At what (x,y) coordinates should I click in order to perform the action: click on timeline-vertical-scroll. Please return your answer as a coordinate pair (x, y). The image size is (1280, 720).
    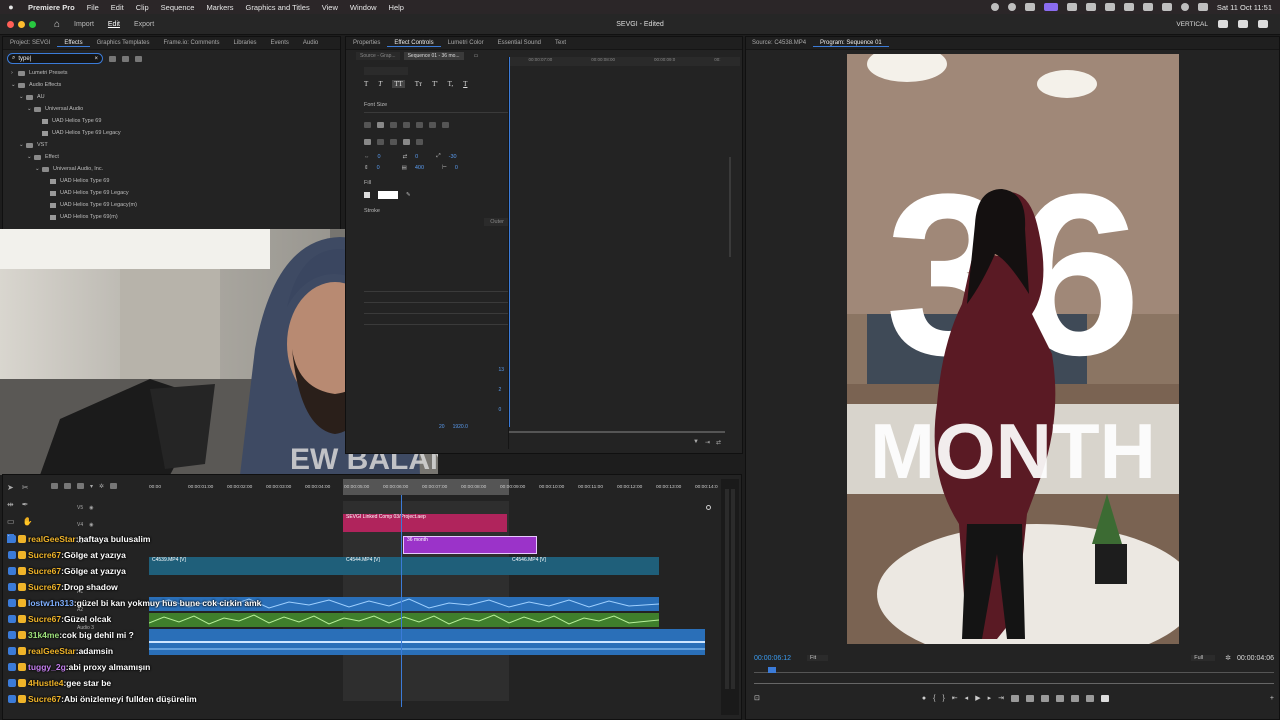
    Looking at the image, I should click on (708, 595).